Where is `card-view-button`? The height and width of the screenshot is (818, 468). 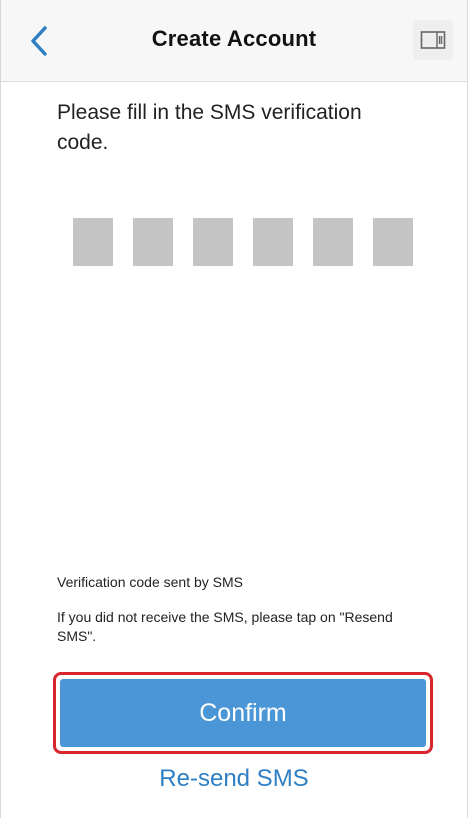
card-view-button is located at coordinates (433, 40).